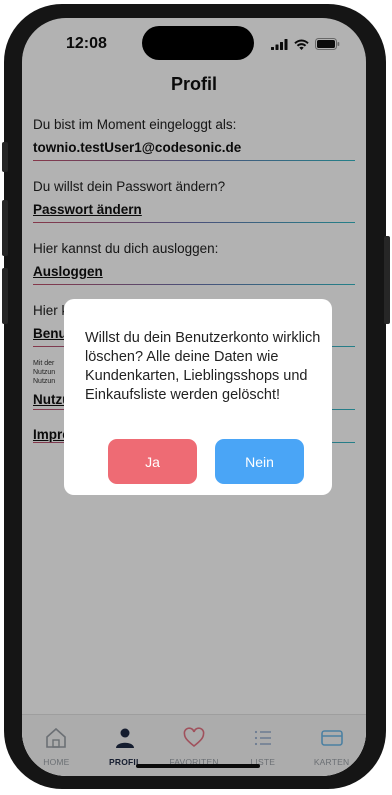 The width and height of the screenshot is (392, 795). Describe the element at coordinates (5, 157) in the screenshot. I see `action-button` at that location.